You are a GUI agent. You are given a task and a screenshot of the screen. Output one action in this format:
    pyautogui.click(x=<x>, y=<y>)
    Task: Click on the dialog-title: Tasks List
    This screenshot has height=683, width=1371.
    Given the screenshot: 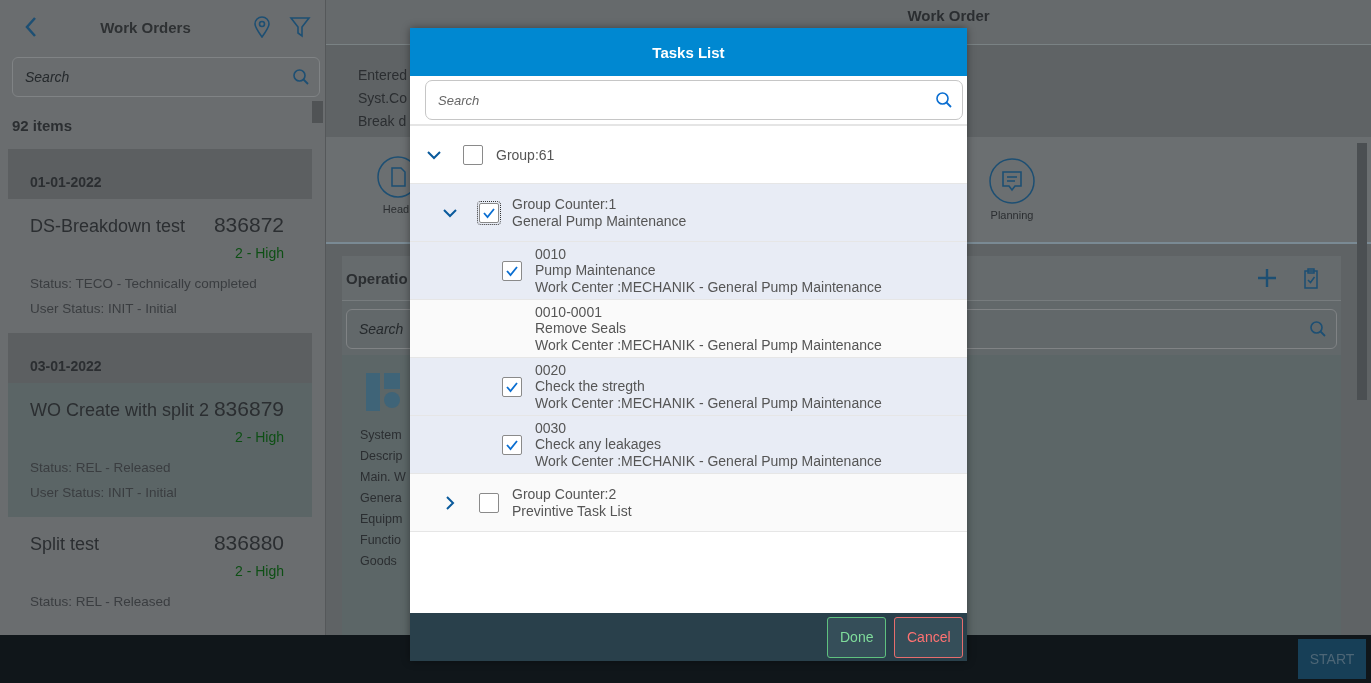 What is the action you would take?
    pyautogui.click(x=688, y=52)
    